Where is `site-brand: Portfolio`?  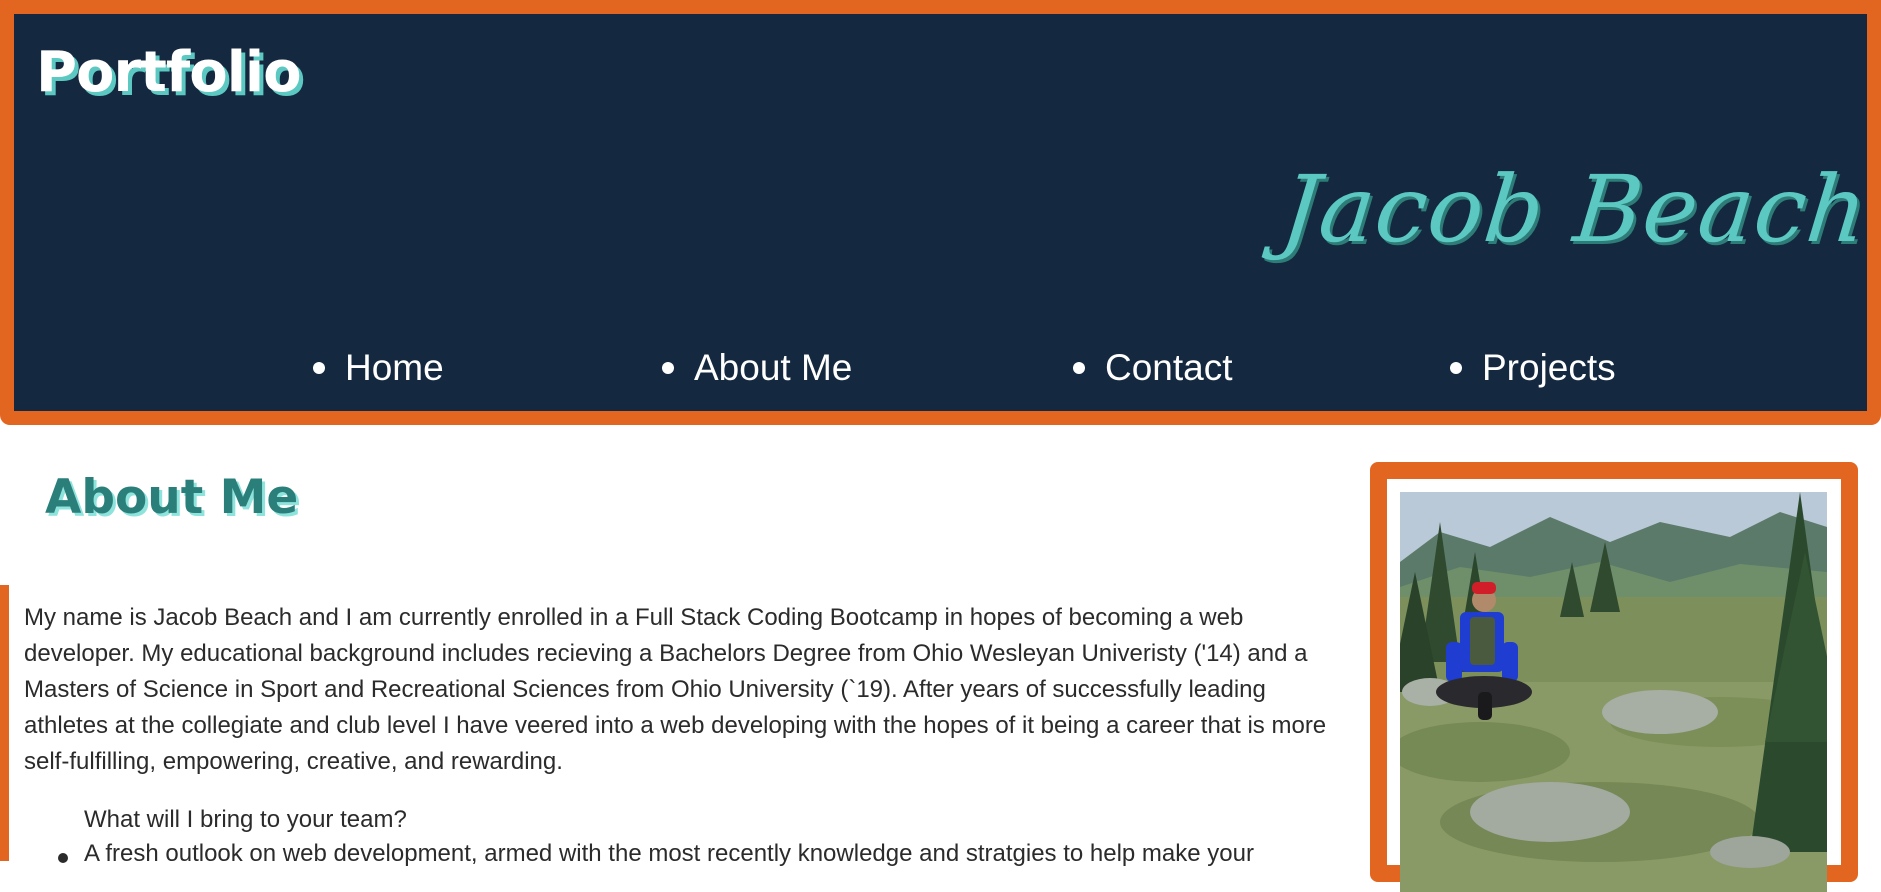 site-brand: Portfolio is located at coordinates (169, 72).